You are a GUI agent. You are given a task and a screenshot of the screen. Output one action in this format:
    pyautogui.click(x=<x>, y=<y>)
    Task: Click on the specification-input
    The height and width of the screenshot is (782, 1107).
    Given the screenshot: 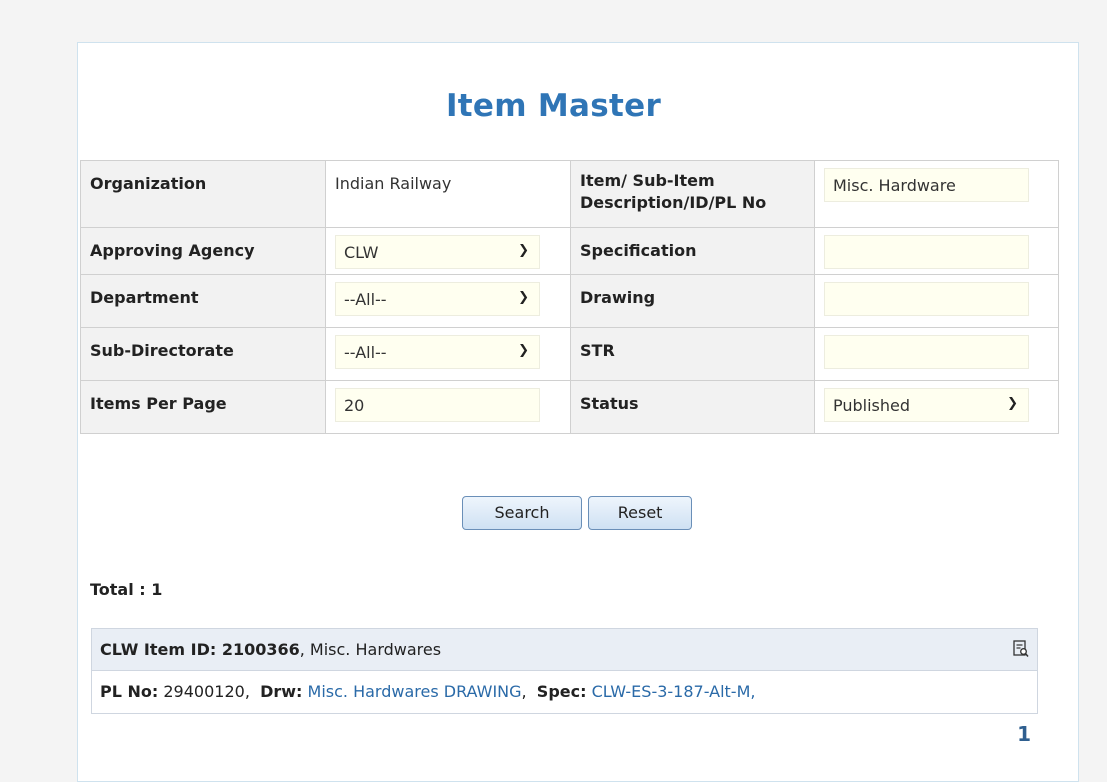 What is the action you would take?
    pyautogui.click(x=926, y=252)
    